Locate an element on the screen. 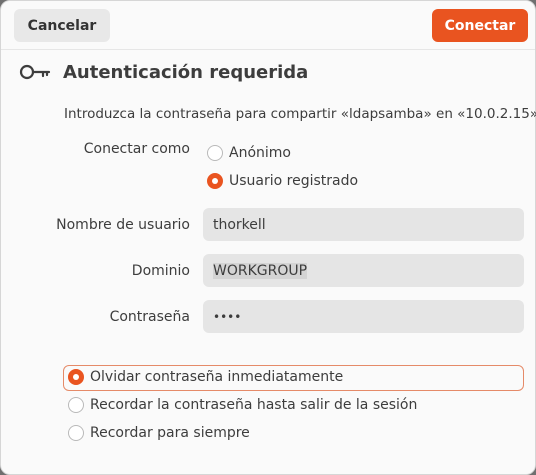 This screenshot has width=536, height=475. password-field: •••• is located at coordinates (363, 316).